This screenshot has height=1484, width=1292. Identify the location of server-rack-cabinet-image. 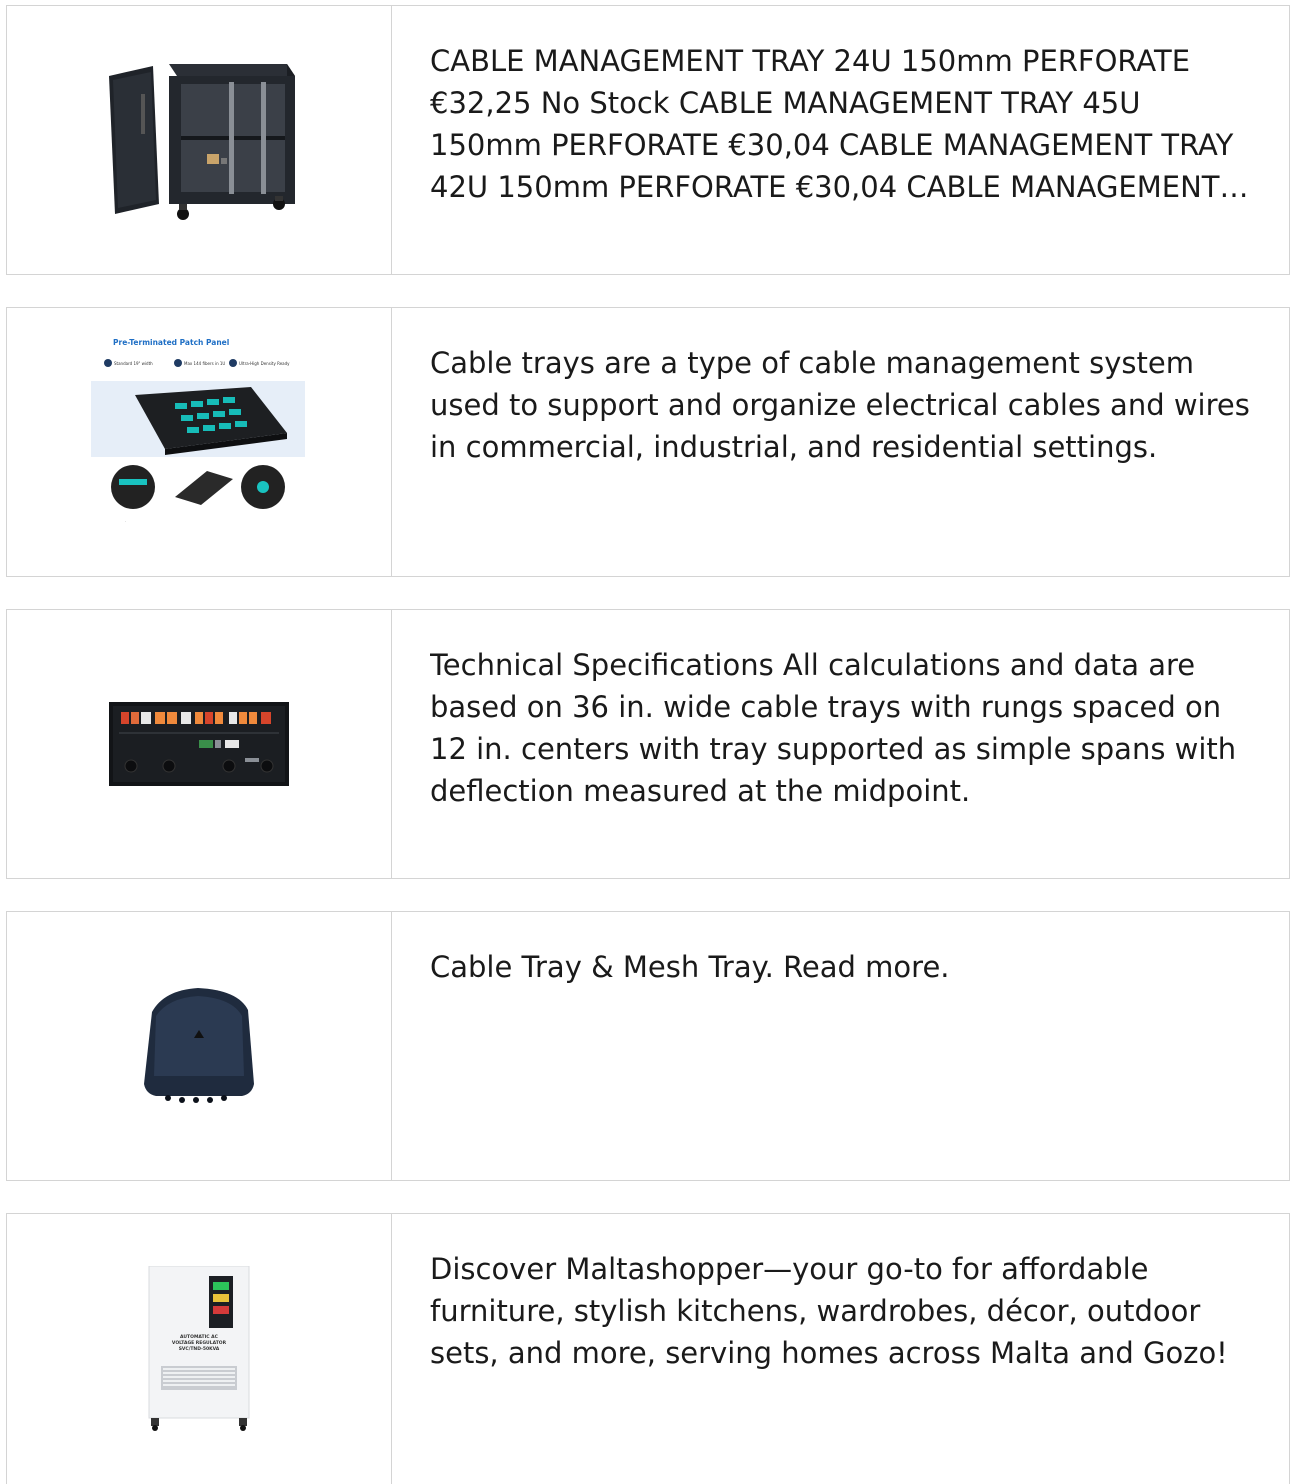
(202, 142).